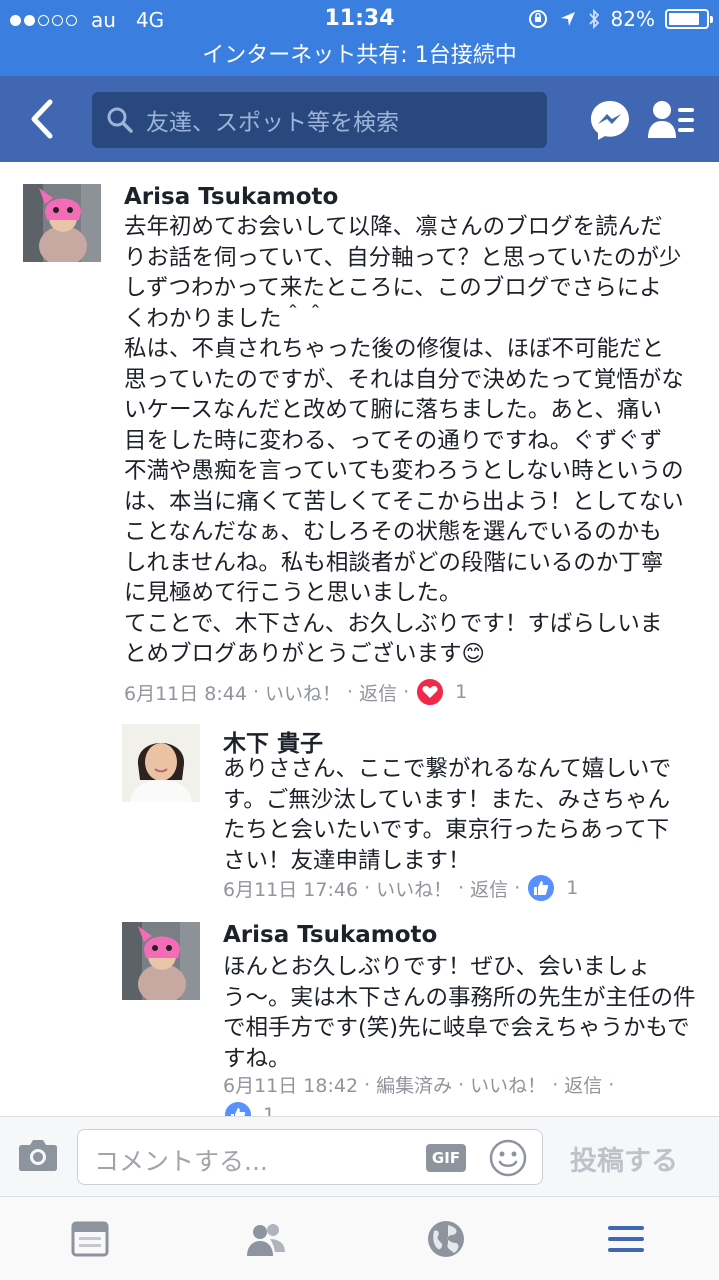 The height and width of the screenshot is (1280, 719). Describe the element at coordinates (414, 1084) in the screenshot. I see `edited-label: 編集済み` at that location.